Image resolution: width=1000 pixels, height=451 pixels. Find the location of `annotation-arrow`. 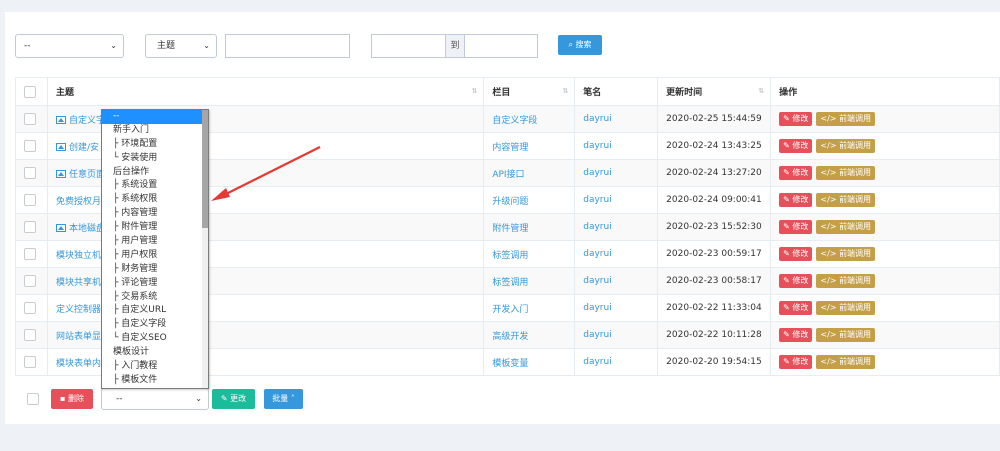

annotation-arrow is located at coordinates (266, 173).